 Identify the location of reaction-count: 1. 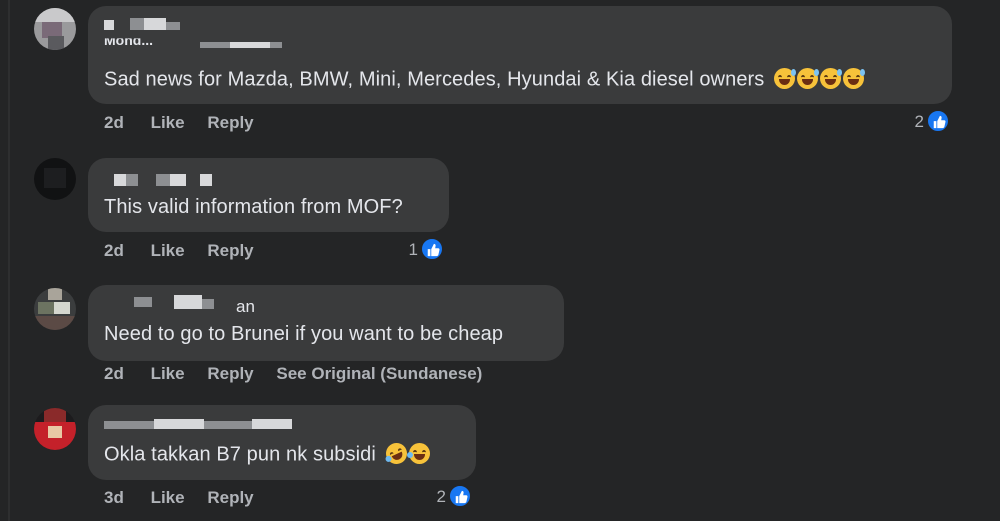
(413, 249).